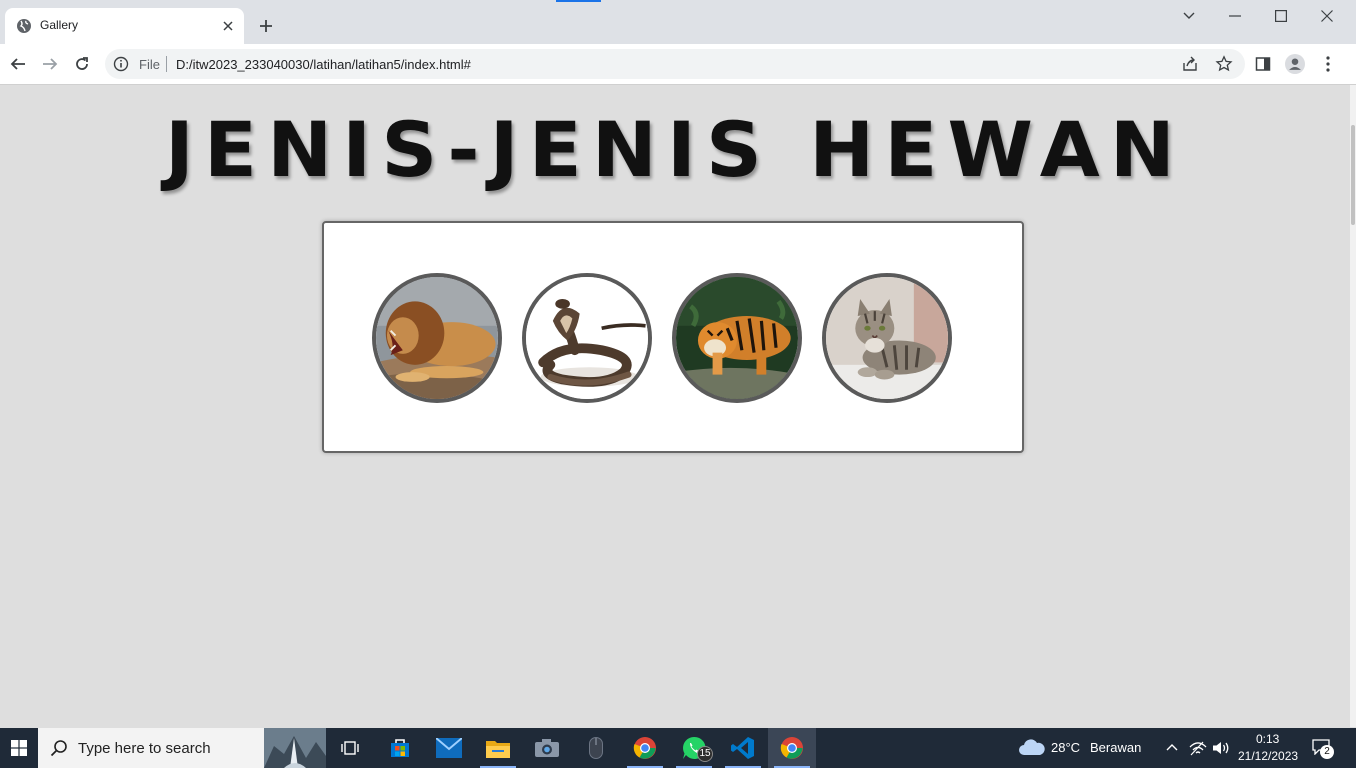 This screenshot has width=1356, height=768. Describe the element at coordinates (59, 25) in the screenshot. I see `tab-title: Gallery` at that location.